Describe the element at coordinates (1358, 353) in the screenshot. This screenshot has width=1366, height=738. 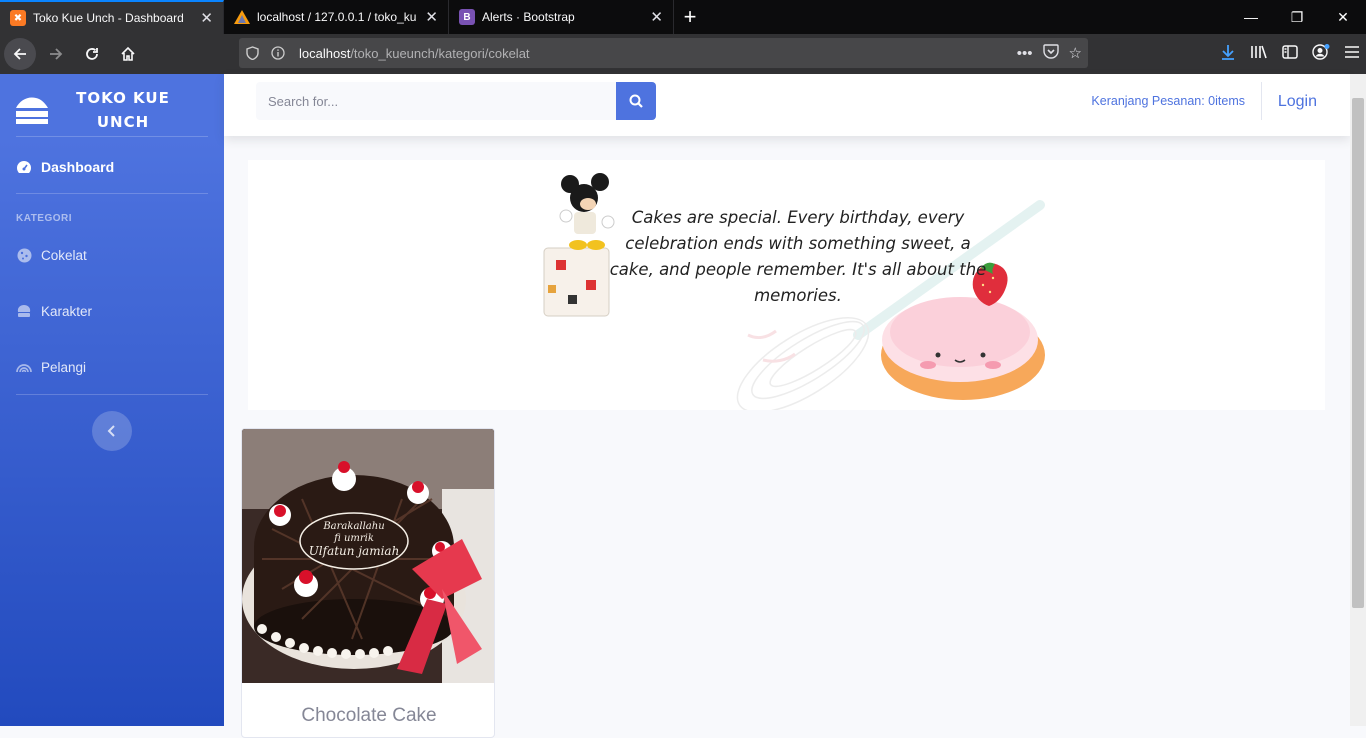
I see `scrollbar-thumb` at that location.